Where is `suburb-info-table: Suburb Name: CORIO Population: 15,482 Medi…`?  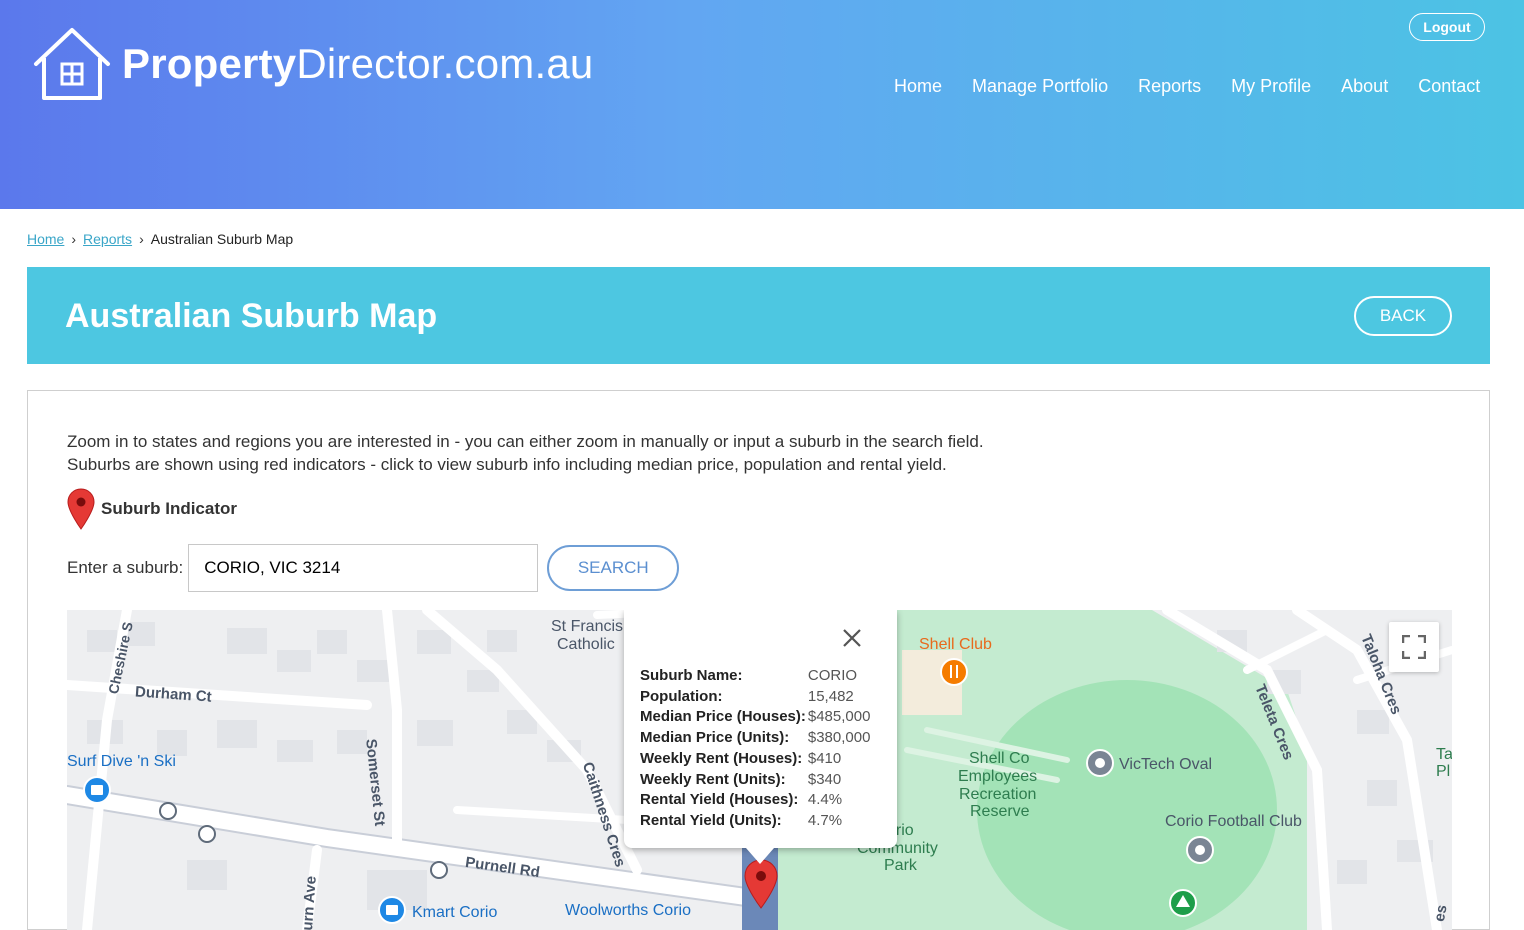 suburb-info-table: Suburb Name: CORIO Population: 15,482 Medi… is located at coordinates (755, 749).